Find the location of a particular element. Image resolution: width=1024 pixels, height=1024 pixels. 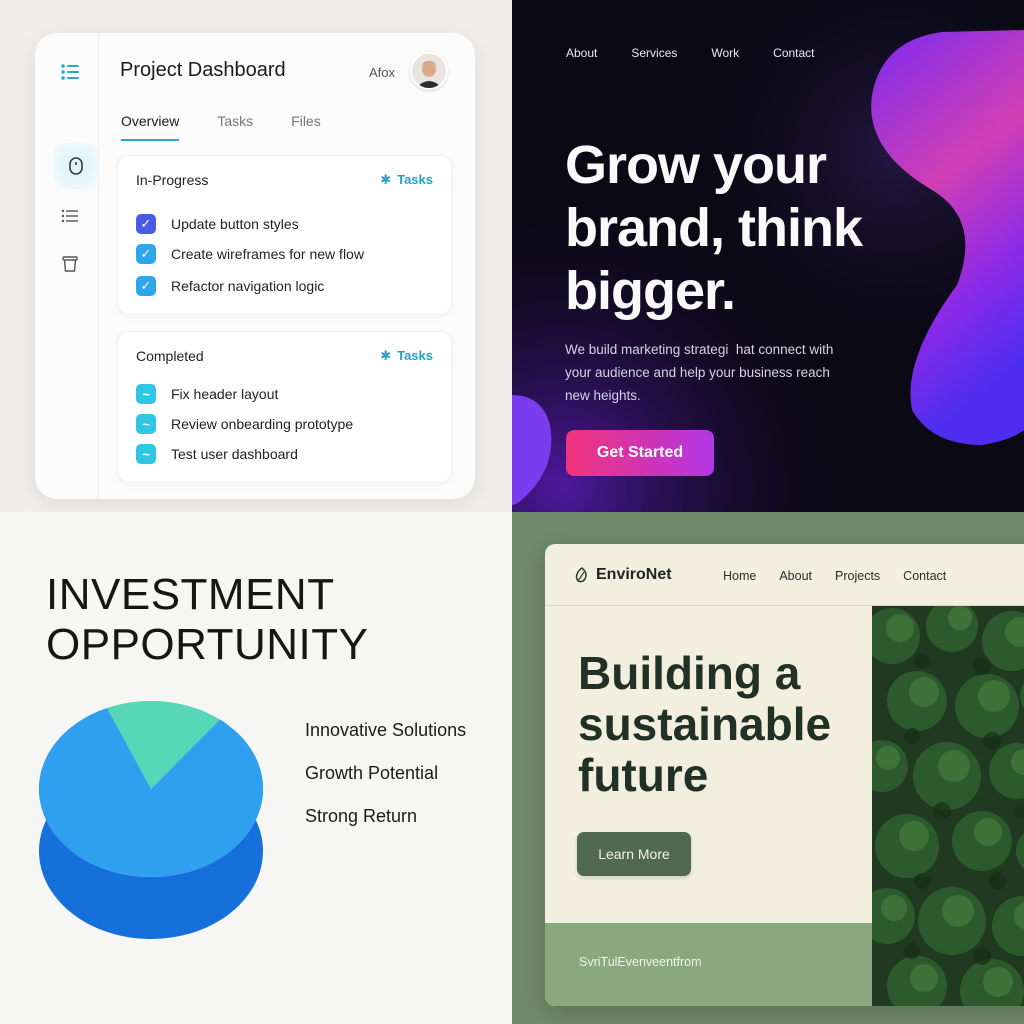

learn-more-button: Learn More is located at coordinates (634, 854).